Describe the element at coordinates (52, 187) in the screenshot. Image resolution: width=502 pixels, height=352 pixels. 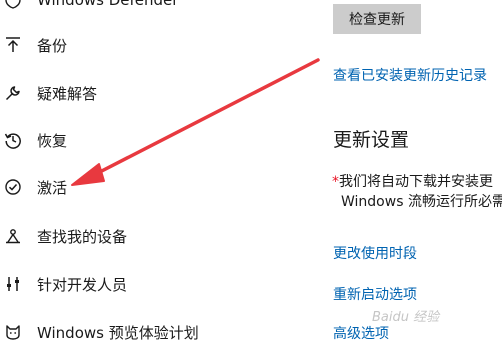
I see `sidebar-item-label: 激活` at that location.